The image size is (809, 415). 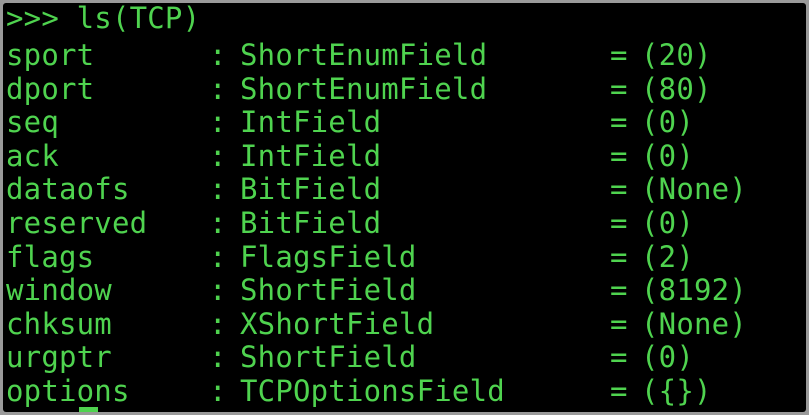 What do you see at coordinates (676, 391) in the screenshot?
I see `field-default: ({})` at bounding box center [676, 391].